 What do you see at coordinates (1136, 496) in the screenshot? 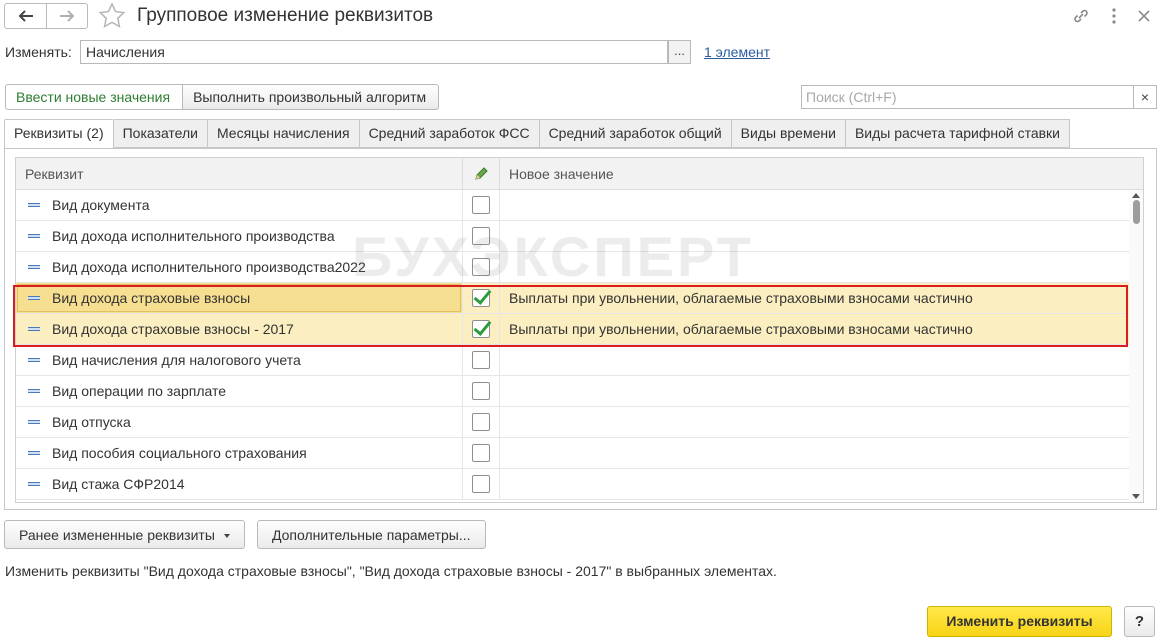
I see `scroll-down-icon` at bounding box center [1136, 496].